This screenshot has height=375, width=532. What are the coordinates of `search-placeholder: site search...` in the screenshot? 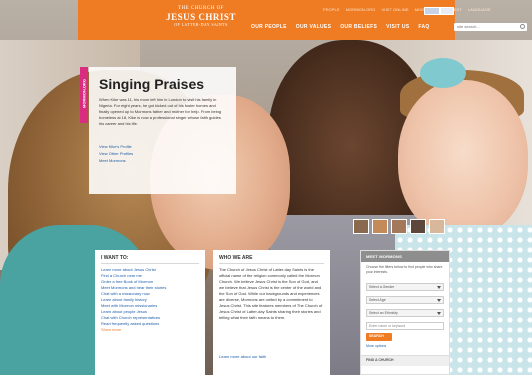 It's located at (468, 26).